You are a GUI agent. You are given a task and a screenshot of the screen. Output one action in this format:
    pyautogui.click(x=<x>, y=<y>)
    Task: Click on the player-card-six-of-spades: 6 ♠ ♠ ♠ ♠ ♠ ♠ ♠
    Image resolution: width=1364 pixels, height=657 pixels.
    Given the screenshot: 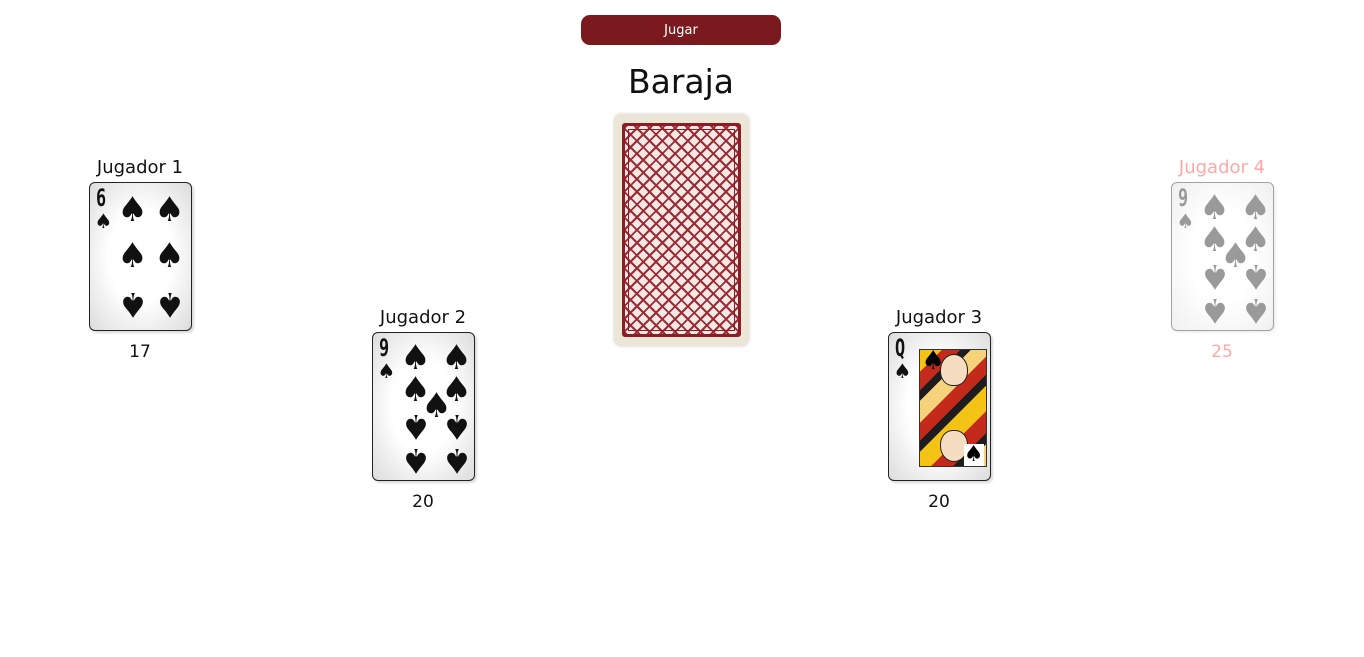 What is the action you would take?
    pyautogui.click(x=140, y=256)
    